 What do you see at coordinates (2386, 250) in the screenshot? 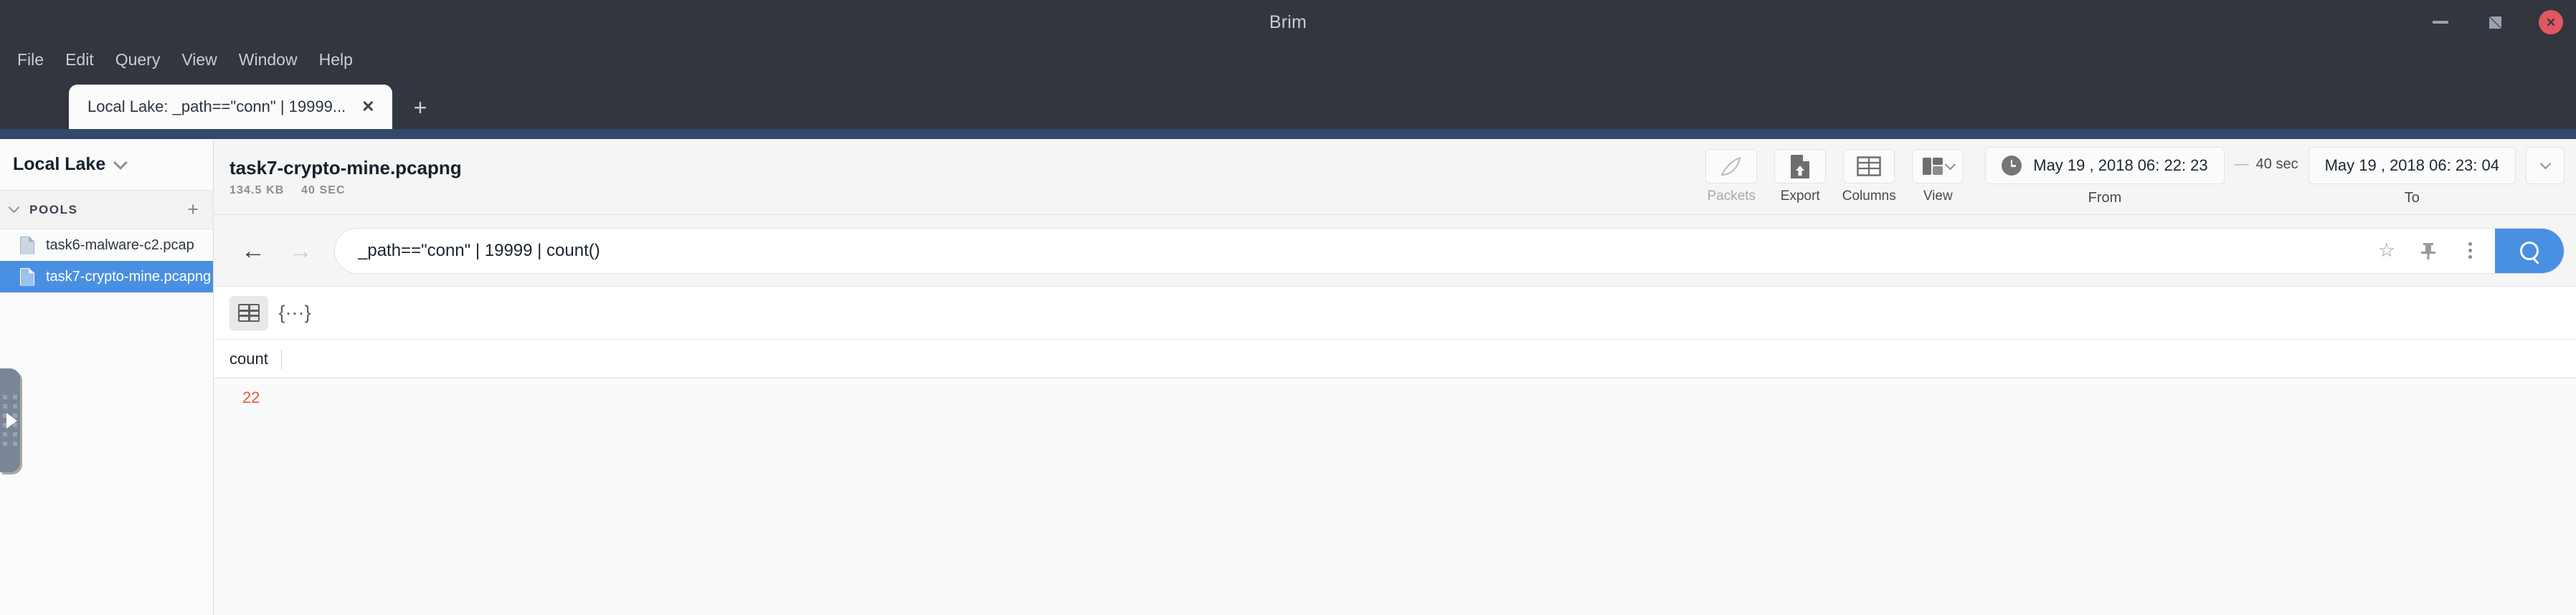
I see `star-icon: ☆` at bounding box center [2386, 250].